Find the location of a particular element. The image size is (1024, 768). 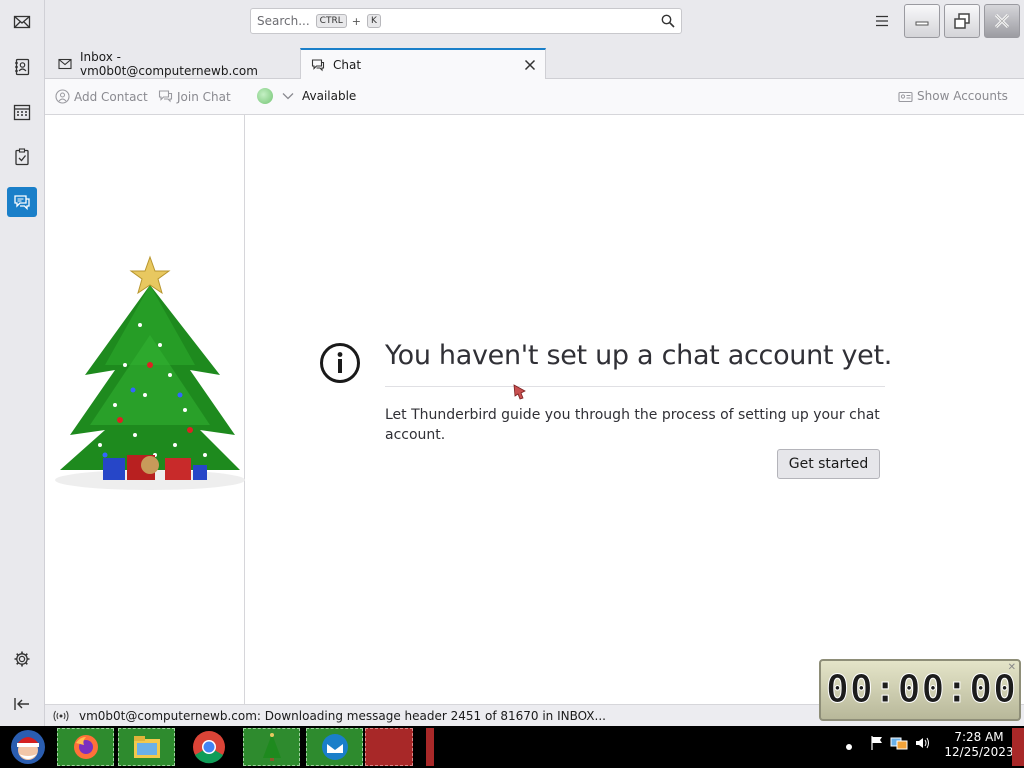

show-accounts-label: Show Accounts is located at coordinates (962, 96).